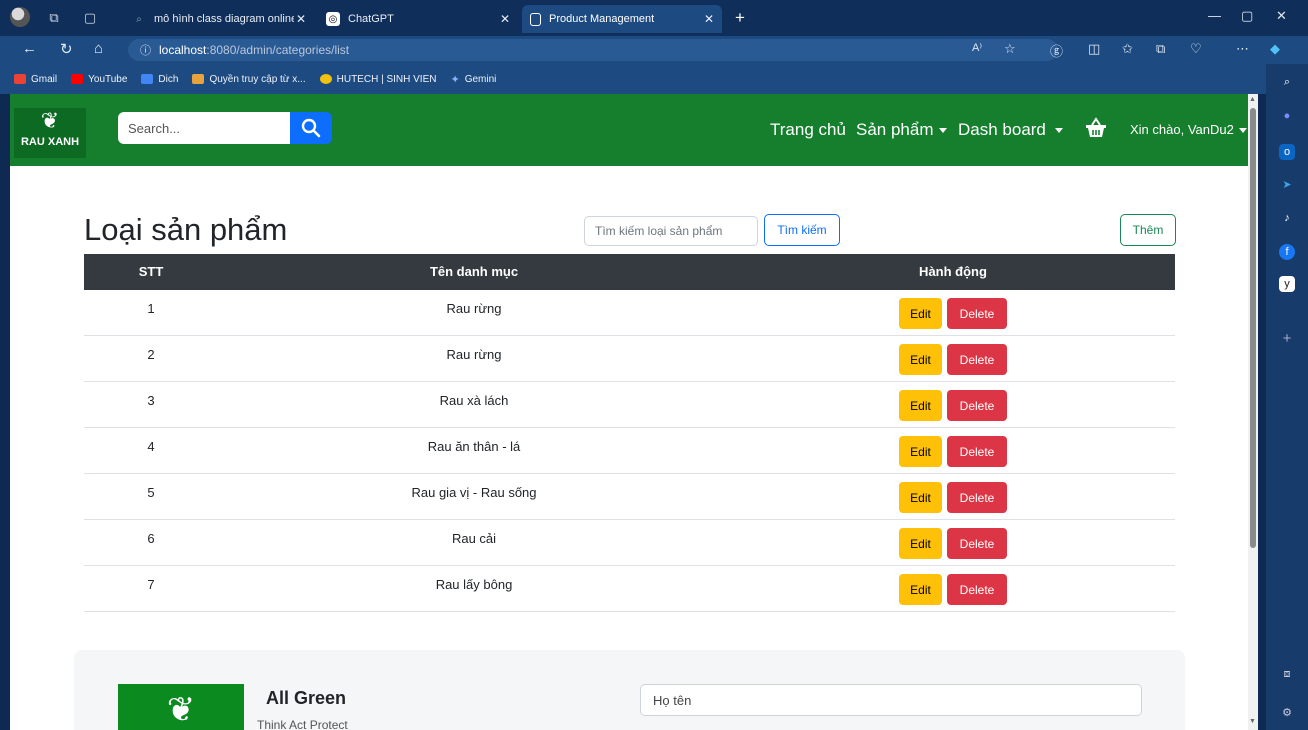 The width and height of the screenshot is (1308, 730). I want to click on bookmark-youtube: YouTube, so click(99, 79).